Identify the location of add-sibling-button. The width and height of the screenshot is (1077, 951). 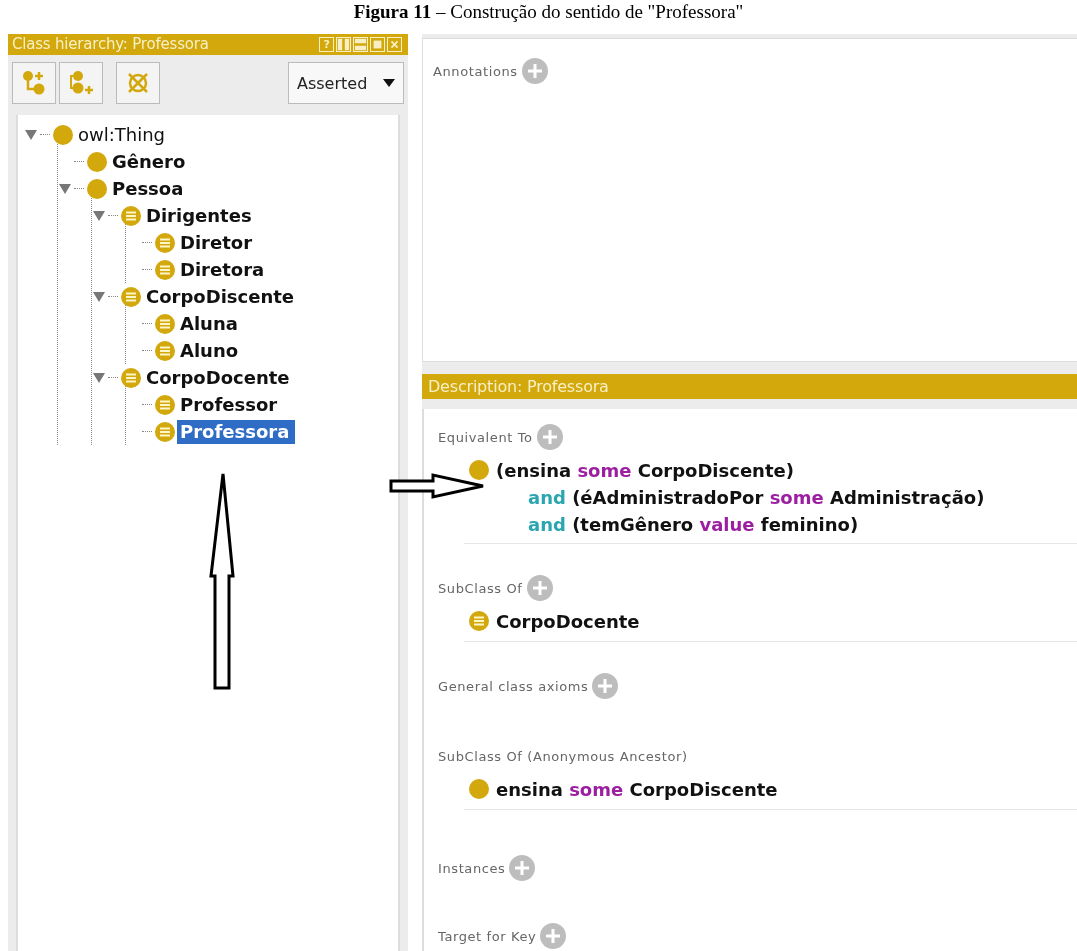
(81, 83).